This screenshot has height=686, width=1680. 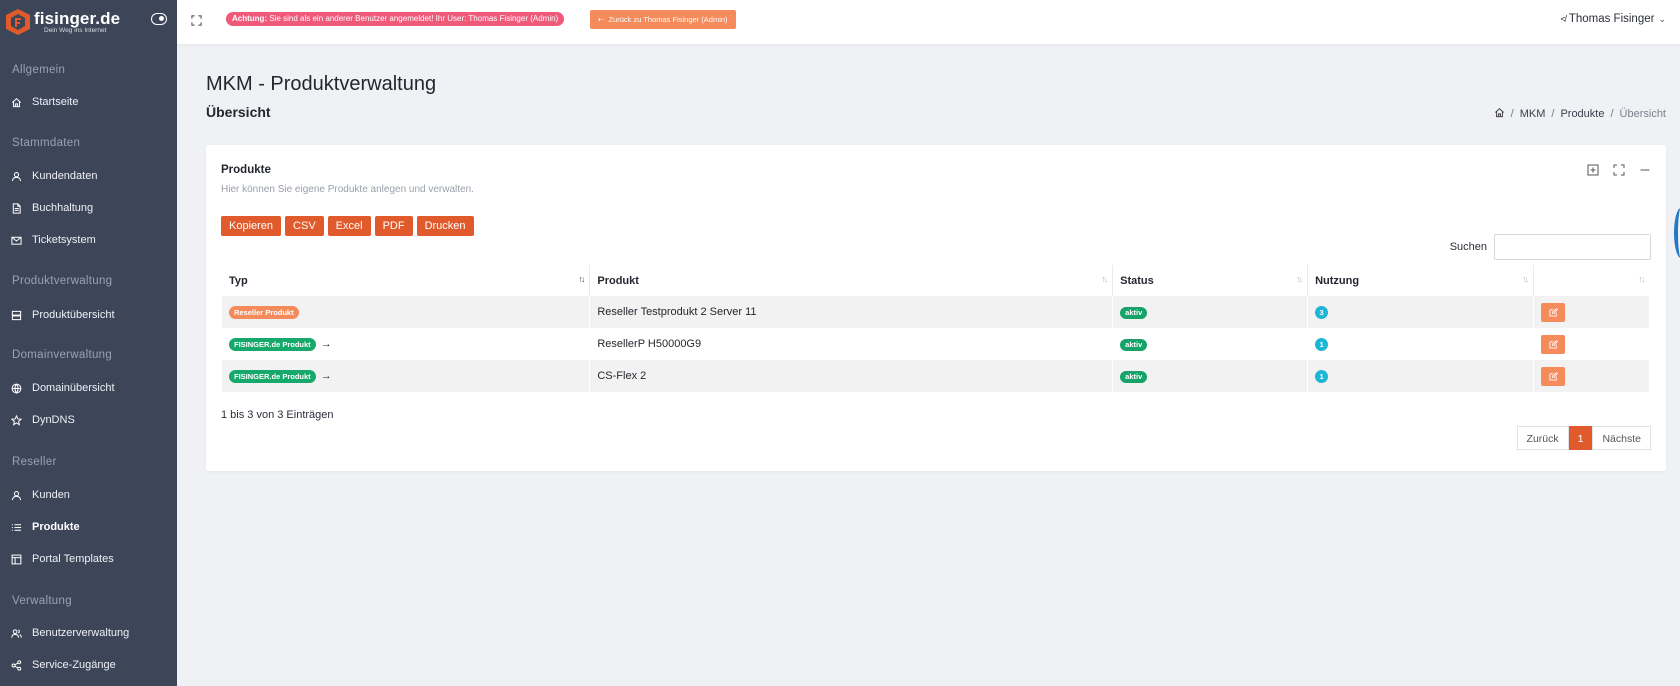 I want to click on sidebar-item-kundendaten: Kundendaten, so click(x=88, y=176).